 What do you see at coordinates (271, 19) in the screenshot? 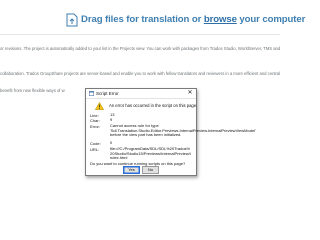
I see `upload-suffix: your computer` at bounding box center [271, 19].